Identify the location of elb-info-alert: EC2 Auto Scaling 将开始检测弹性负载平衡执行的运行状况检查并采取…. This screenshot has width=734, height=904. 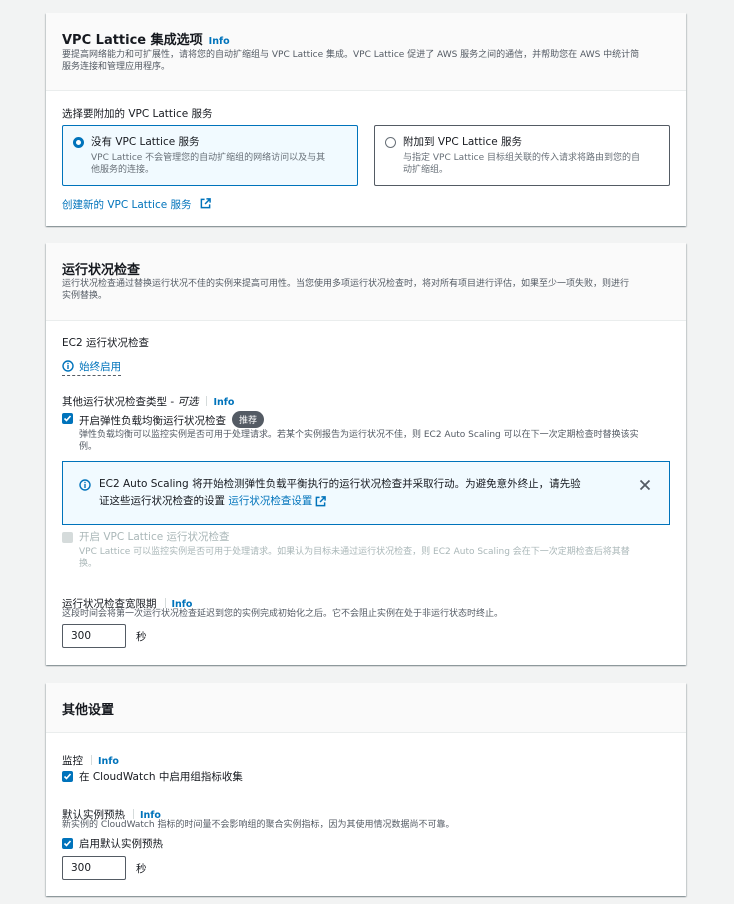
(366, 493).